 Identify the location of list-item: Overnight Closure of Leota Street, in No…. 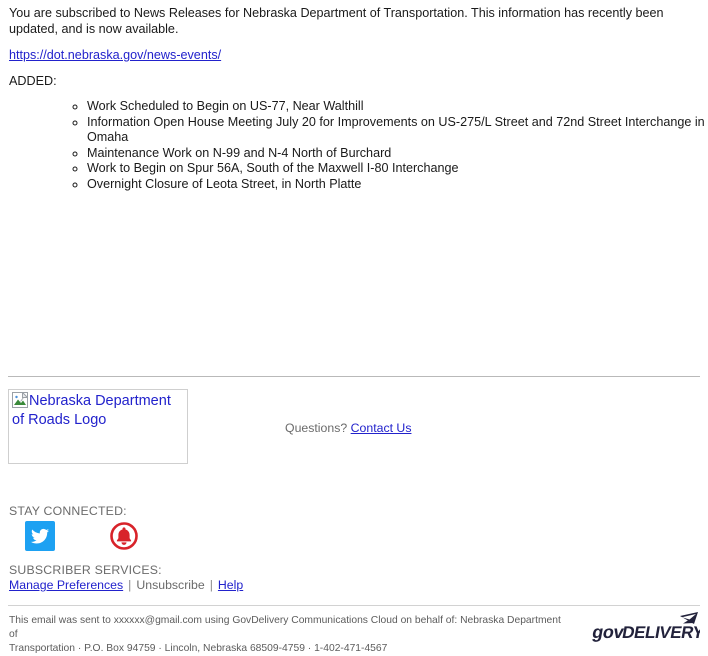
(397, 185).